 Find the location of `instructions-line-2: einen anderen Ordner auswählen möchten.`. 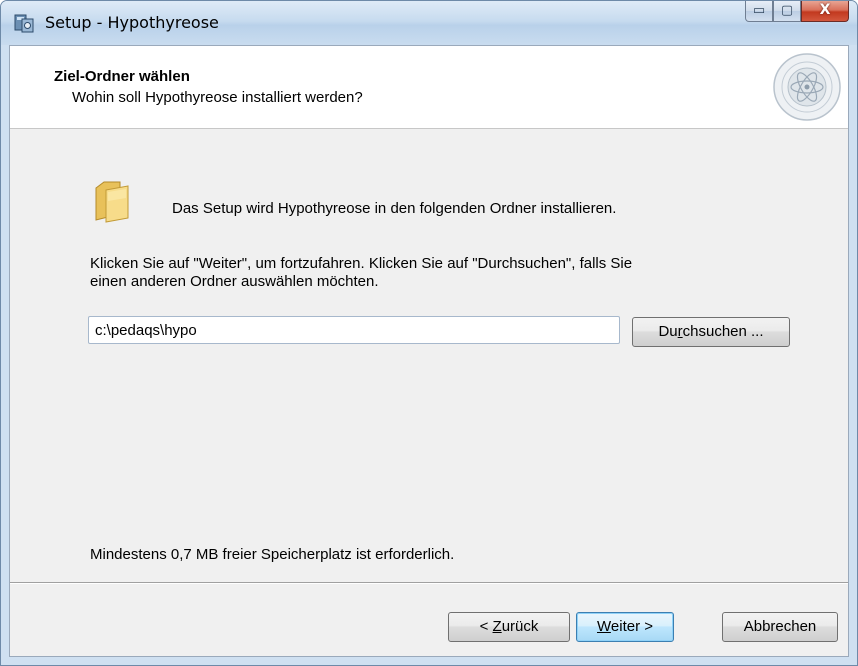

instructions-line-2: einen anderen Ordner auswählen möchten. is located at coordinates (234, 281).